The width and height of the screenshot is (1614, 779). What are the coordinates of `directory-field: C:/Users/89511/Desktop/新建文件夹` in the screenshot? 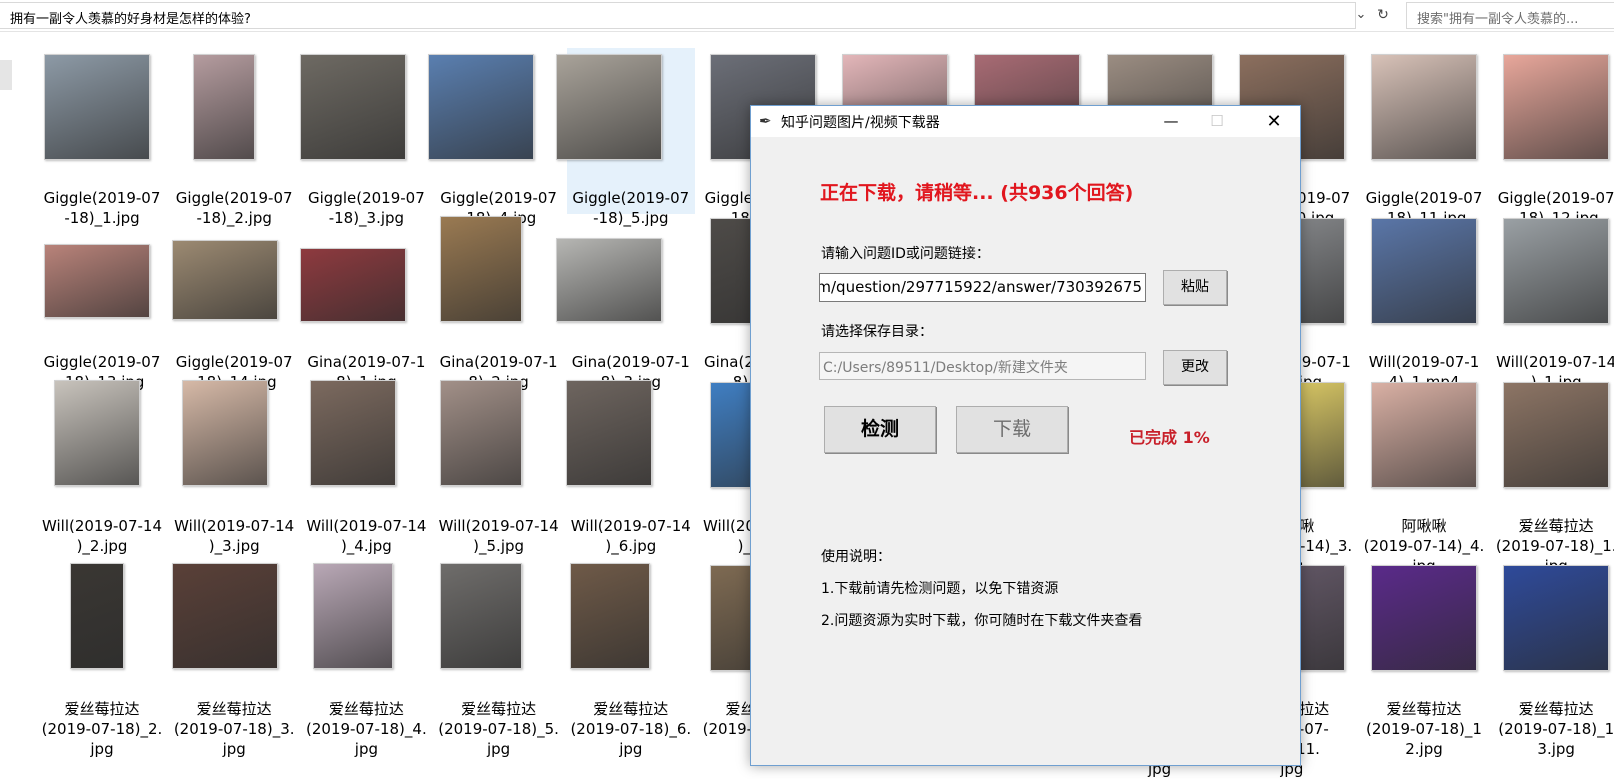 It's located at (982, 366).